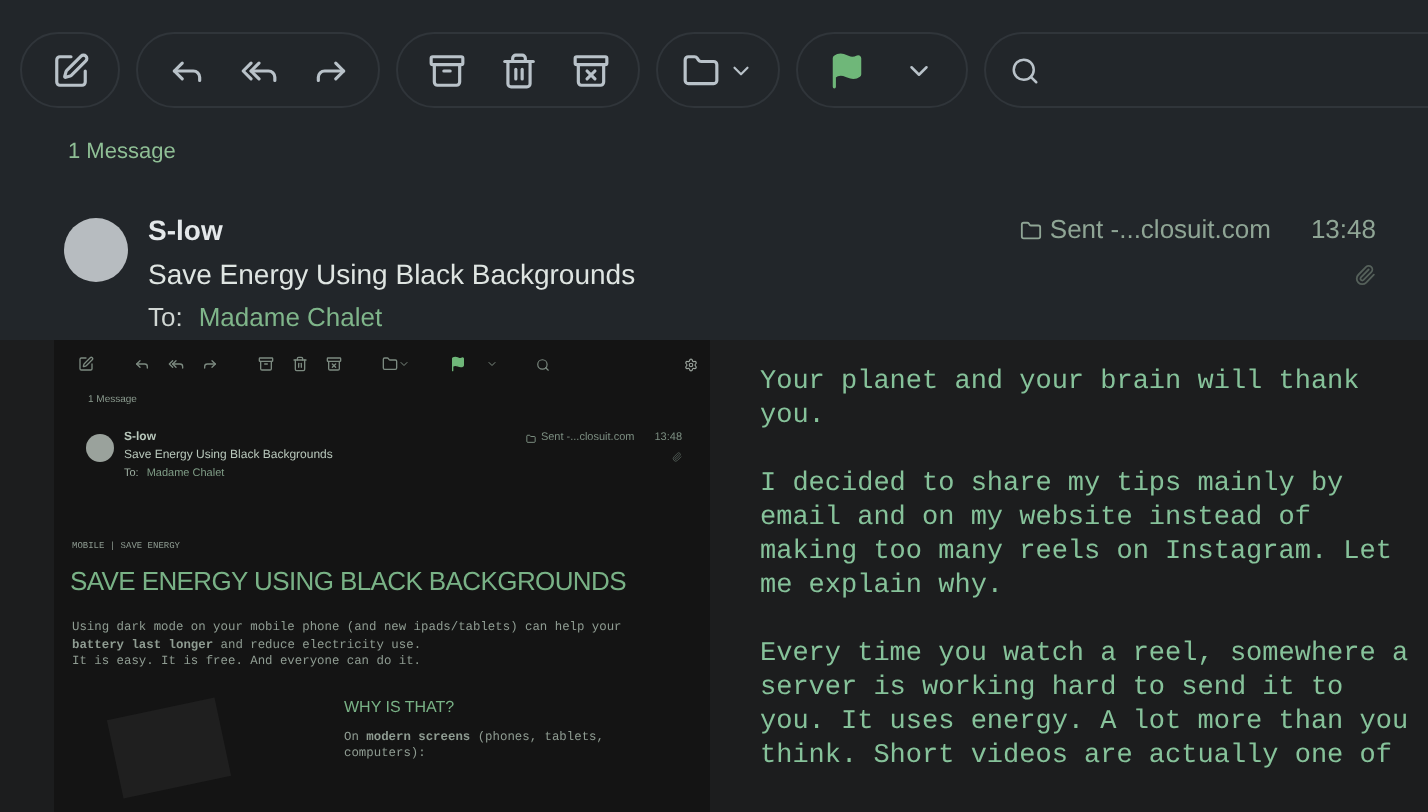 Image resolution: width=1428 pixels, height=812 pixels. What do you see at coordinates (122, 153) in the screenshot?
I see `message-count: 1 Message` at bounding box center [122, 153].